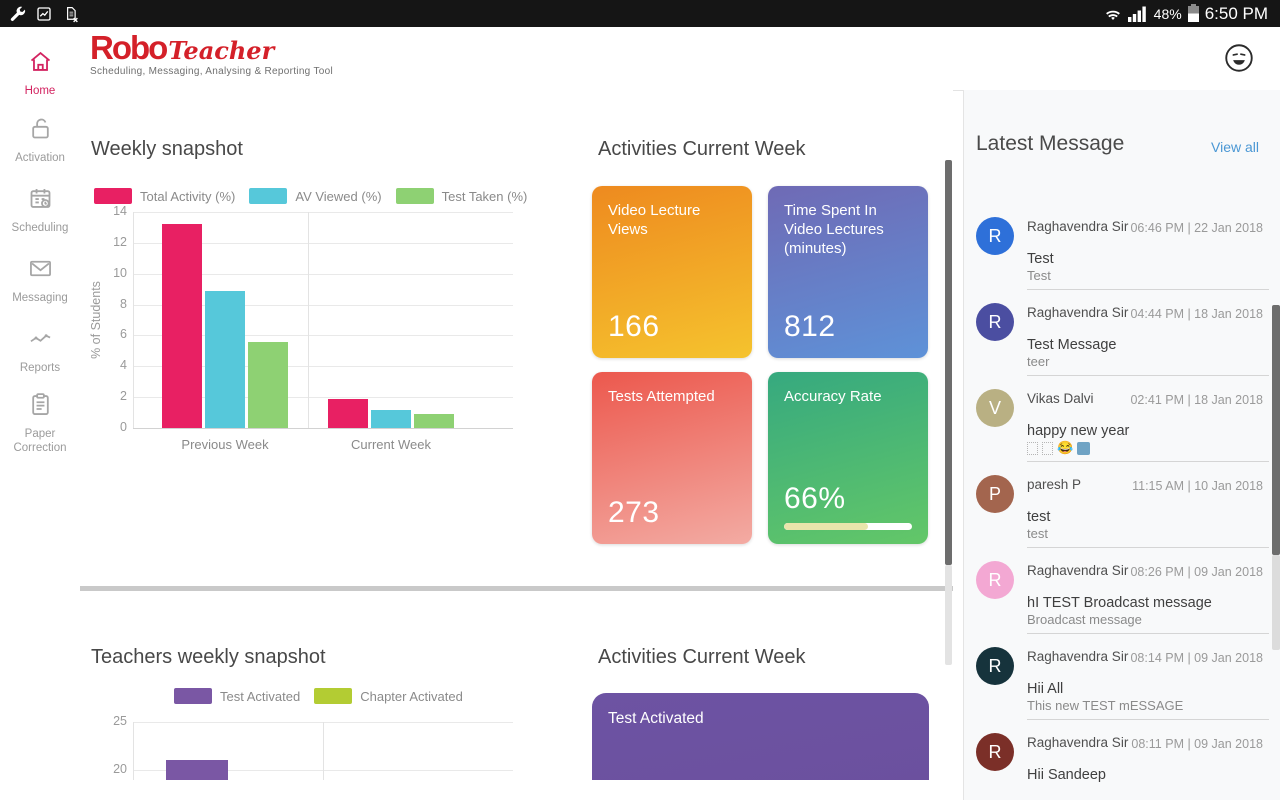 The image size is (1280, 800). What do you see at coordinates (461, 196) in the screenshot?
I see `legend-item-test-taken: Test Taken (%)` at bounding box center [461, 196].